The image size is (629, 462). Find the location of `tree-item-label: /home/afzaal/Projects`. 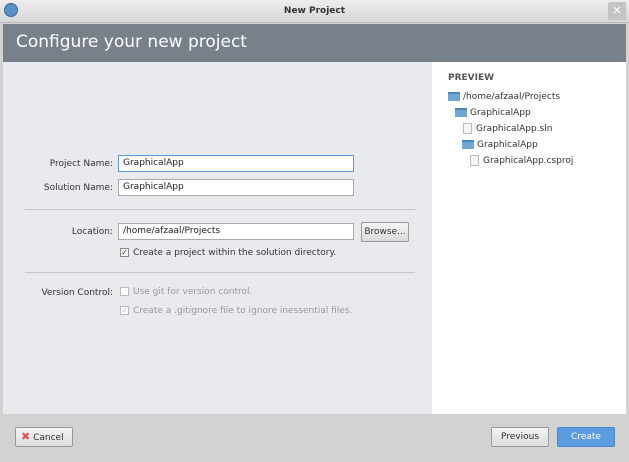

tree-item-label: /home/afzaal/Projects is located at coordinates (512, 97).